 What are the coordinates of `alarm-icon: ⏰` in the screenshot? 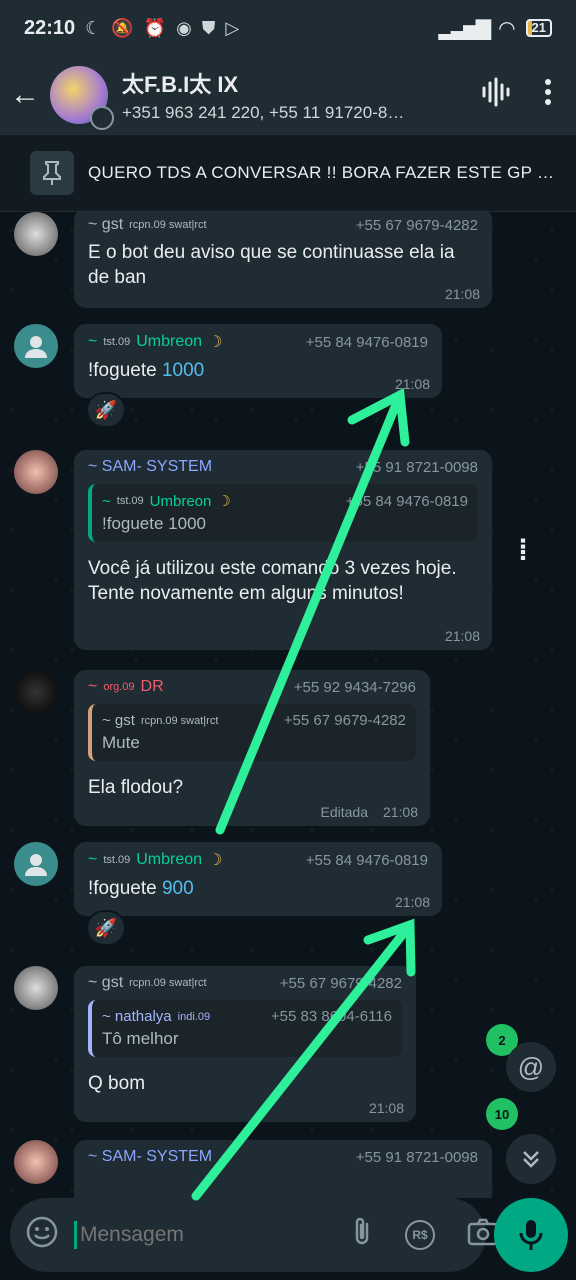 It's located at (155, 27).